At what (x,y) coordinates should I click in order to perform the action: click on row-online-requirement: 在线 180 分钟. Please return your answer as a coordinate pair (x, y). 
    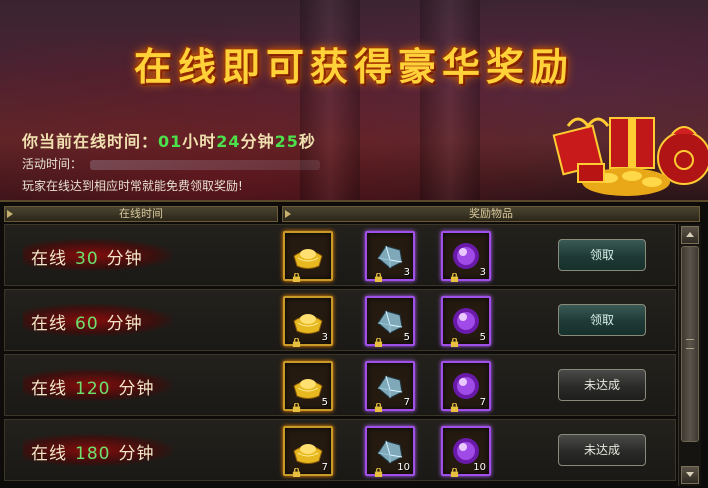
    Looking at the image, I should click on (92, 451).